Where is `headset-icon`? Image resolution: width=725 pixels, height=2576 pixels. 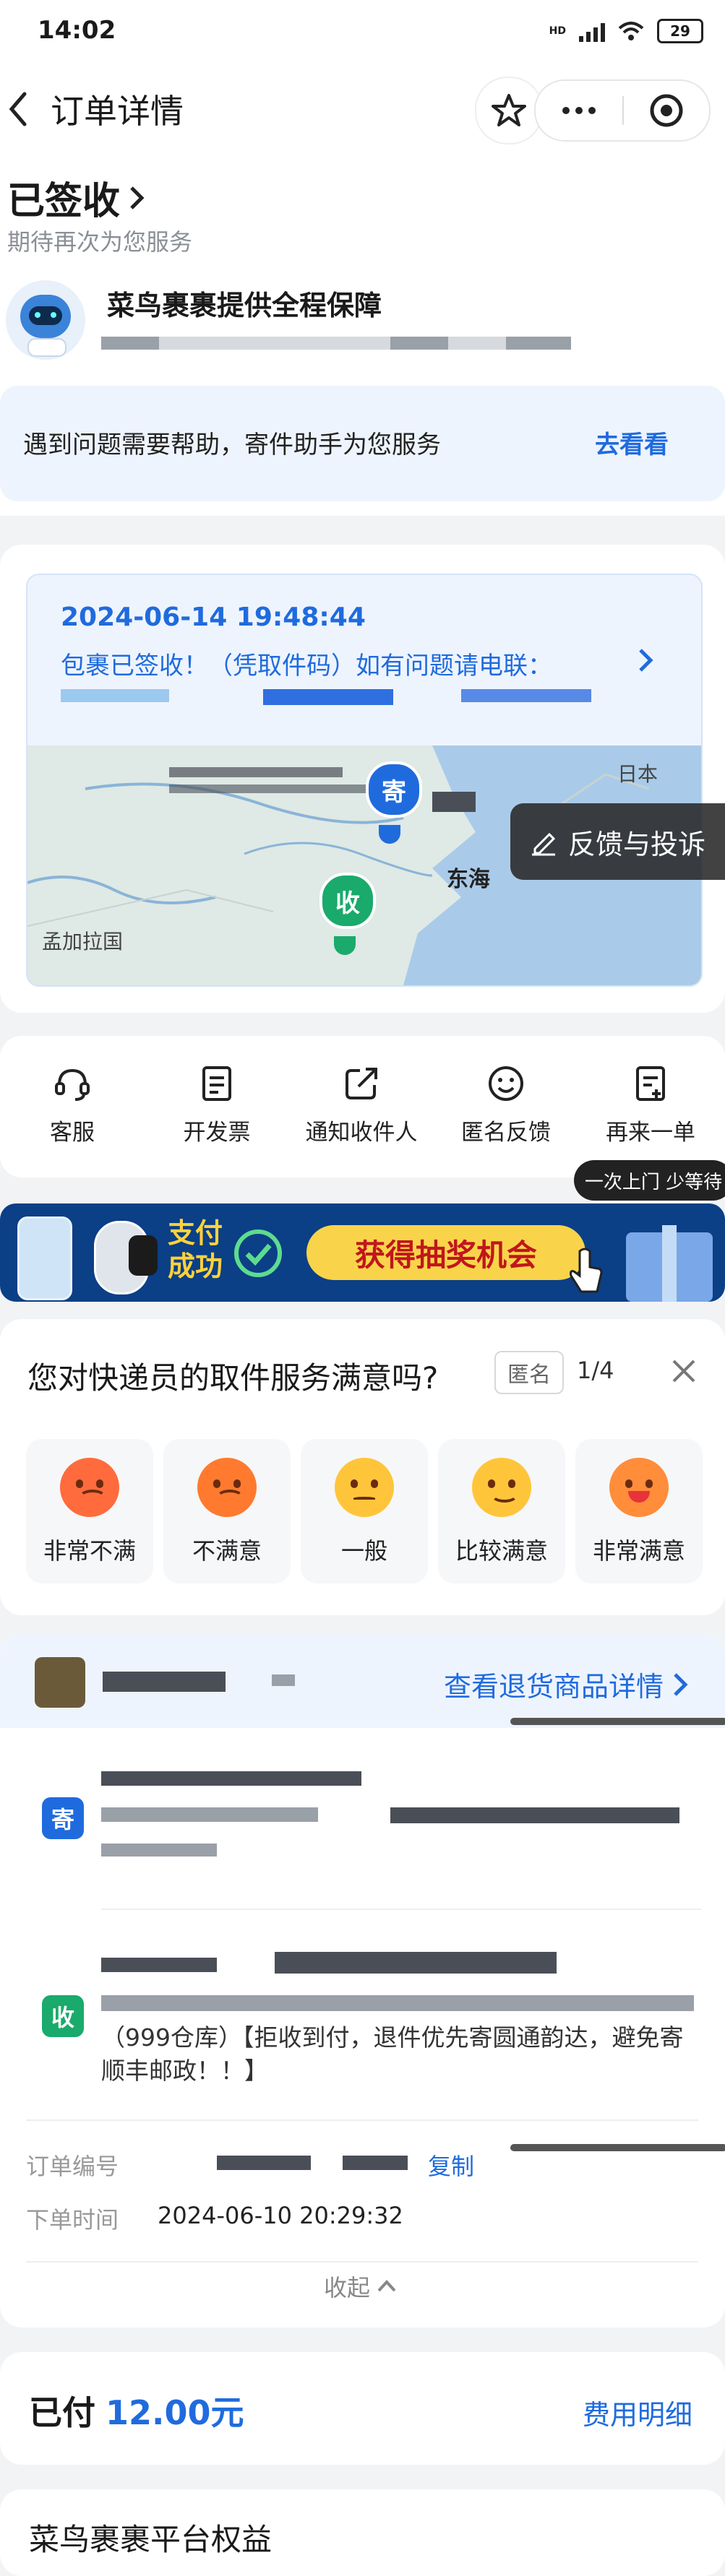 headset-icon is located at coordinates (72, 1084).